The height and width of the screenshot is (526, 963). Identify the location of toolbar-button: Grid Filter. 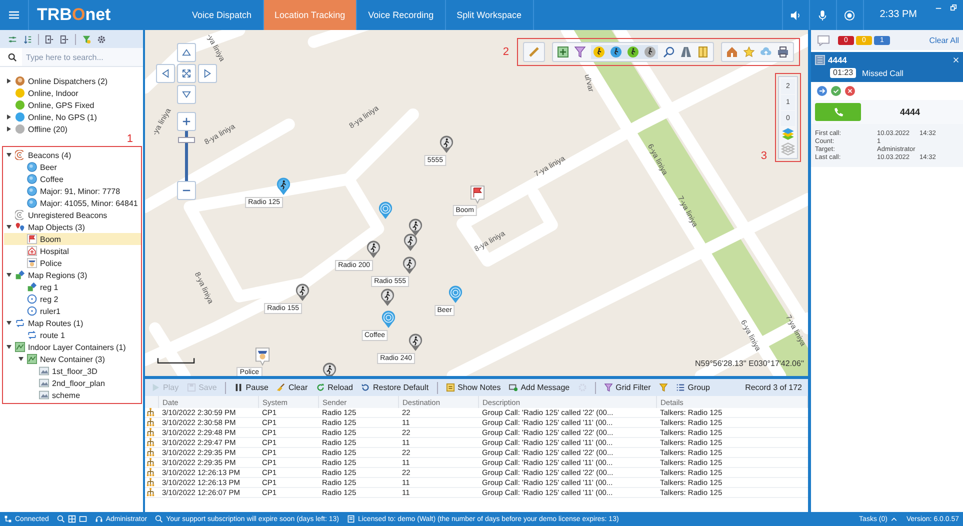
(627, 387).